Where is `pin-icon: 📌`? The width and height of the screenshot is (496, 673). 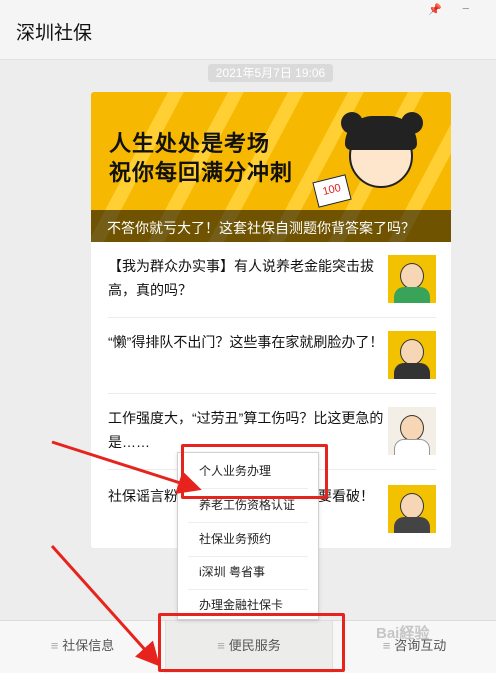
pin-icon: 📌 is located at coordinates (435, 9).